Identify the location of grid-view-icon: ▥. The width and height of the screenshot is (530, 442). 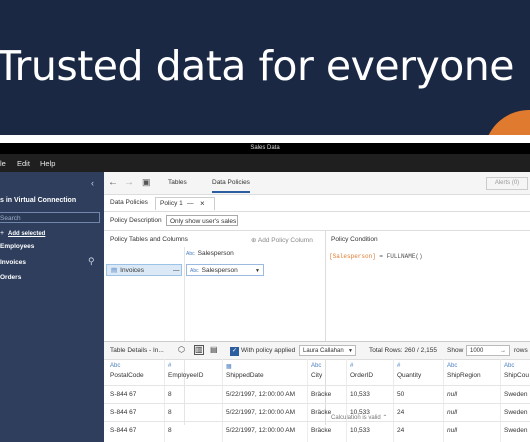
(199, 350).